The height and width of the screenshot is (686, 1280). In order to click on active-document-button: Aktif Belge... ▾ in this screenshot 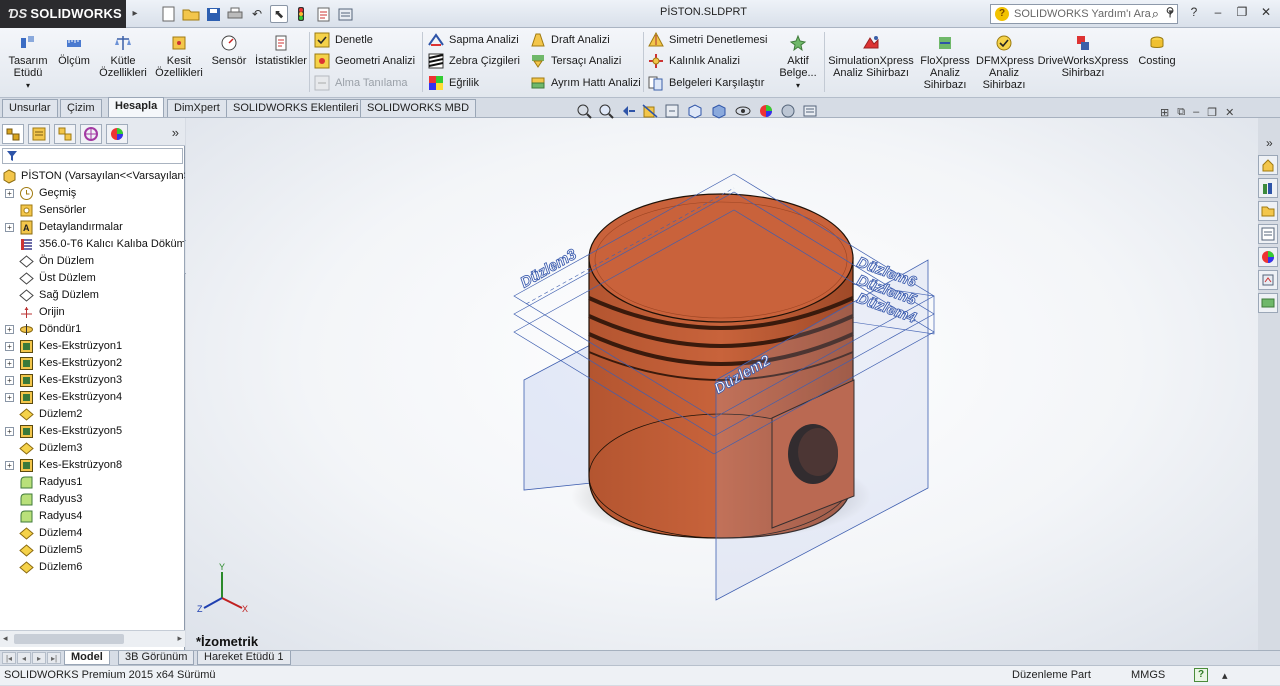, I will do `click(798, 63)`.